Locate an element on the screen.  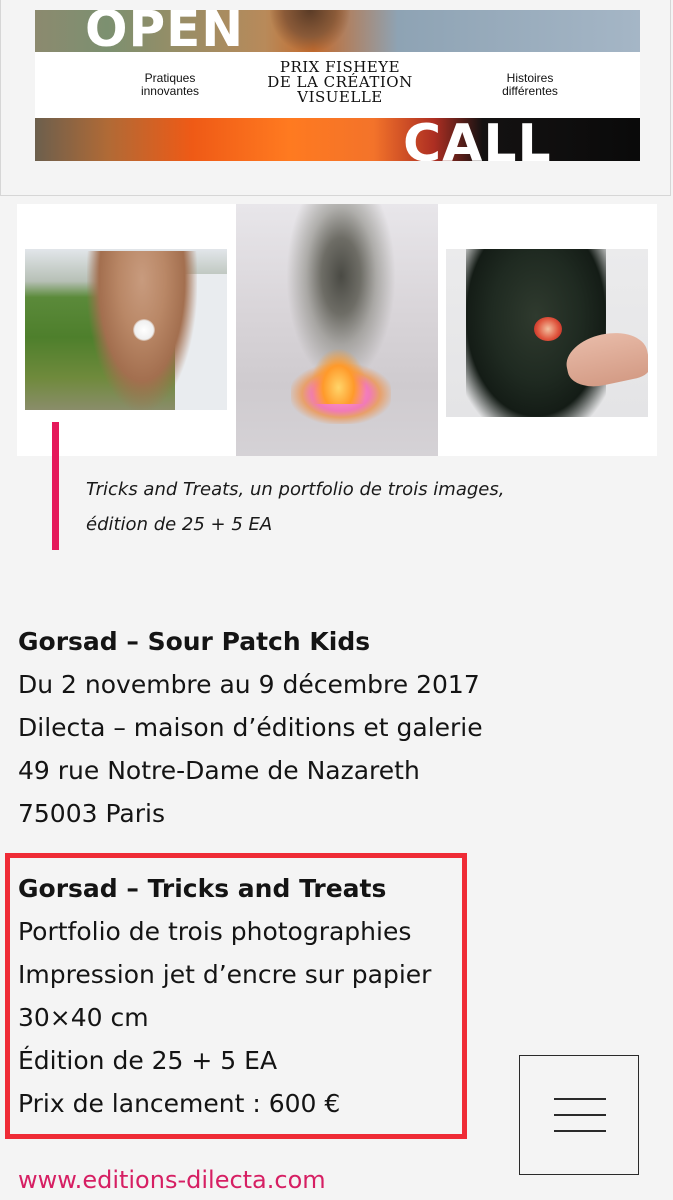
product-edition: Édition de 25 + 5 EA is located at coordinates (148, 1060).